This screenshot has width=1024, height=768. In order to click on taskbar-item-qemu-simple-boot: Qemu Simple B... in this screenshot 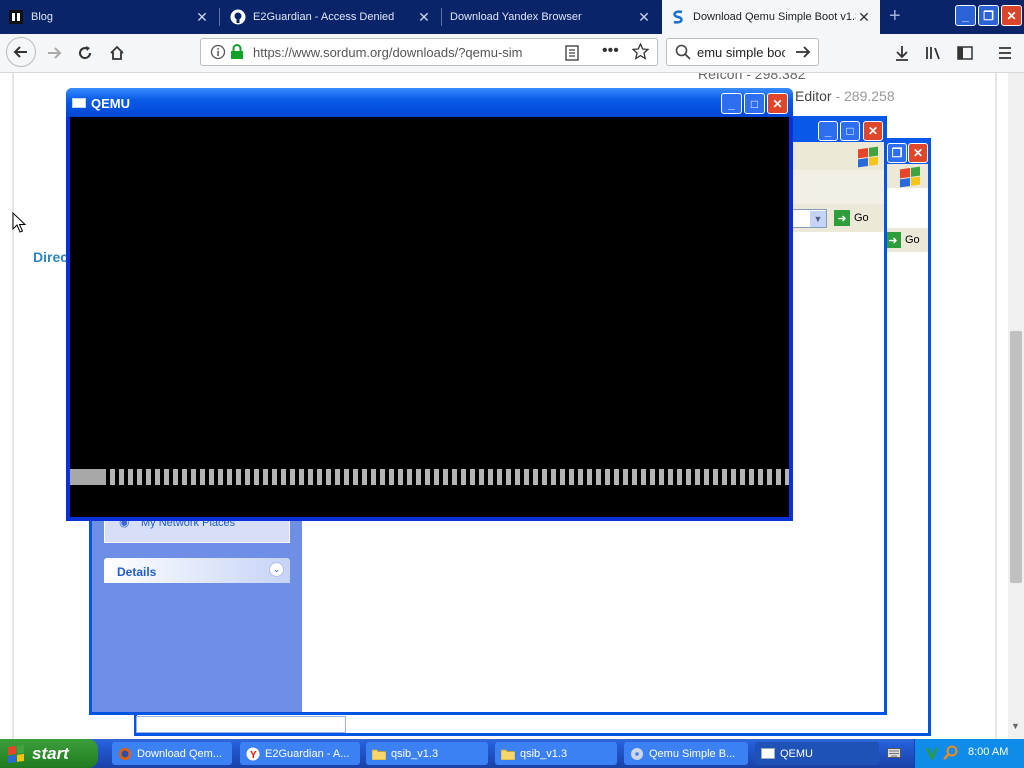, I will do `click(686, 753)`.